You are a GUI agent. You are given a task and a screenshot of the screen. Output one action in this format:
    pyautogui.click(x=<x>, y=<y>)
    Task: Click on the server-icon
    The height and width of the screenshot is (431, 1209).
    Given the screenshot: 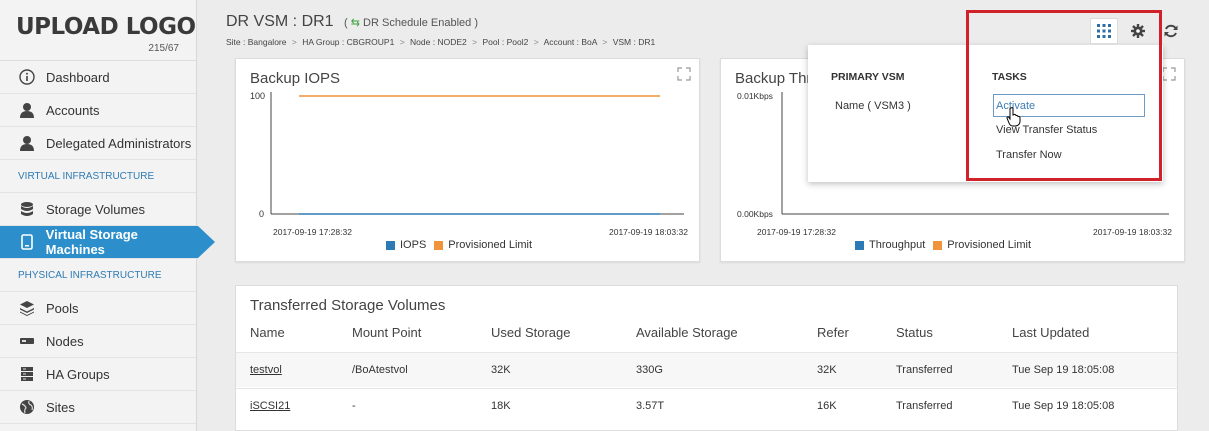 What is the action you would take?
    pyautogui.click(x=27, y=374)
    